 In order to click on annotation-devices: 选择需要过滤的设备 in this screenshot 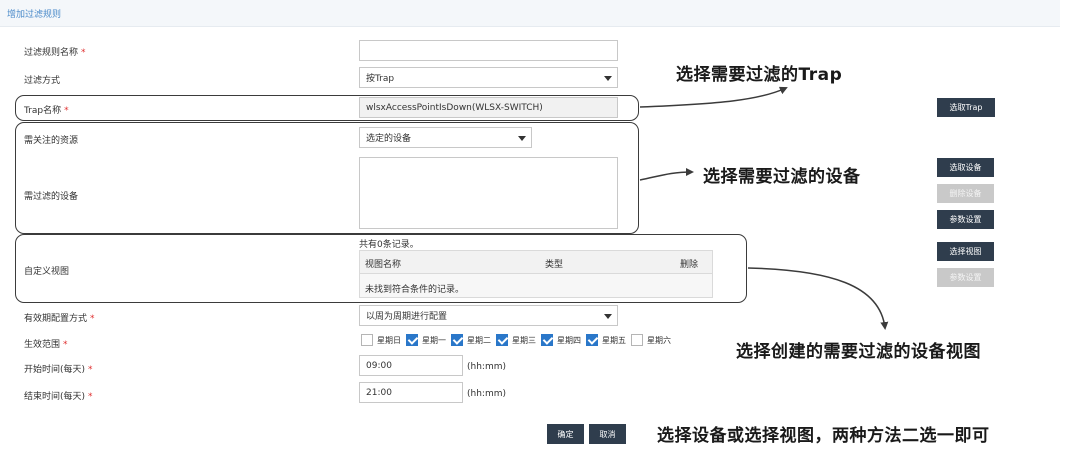, I will do `click(782, 177)`.